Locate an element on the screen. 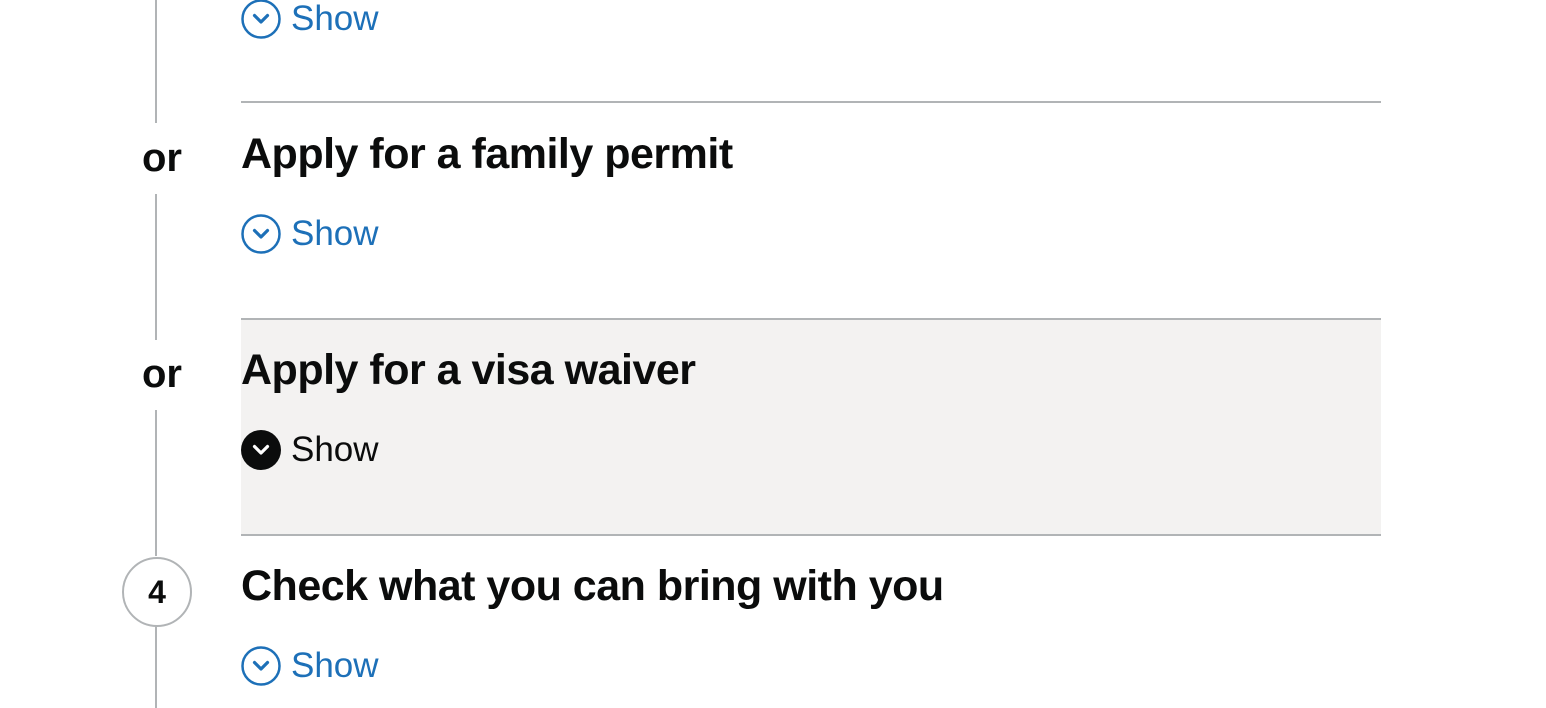  show-toggle-family-permit: Show is located at coordinates (310, 234).